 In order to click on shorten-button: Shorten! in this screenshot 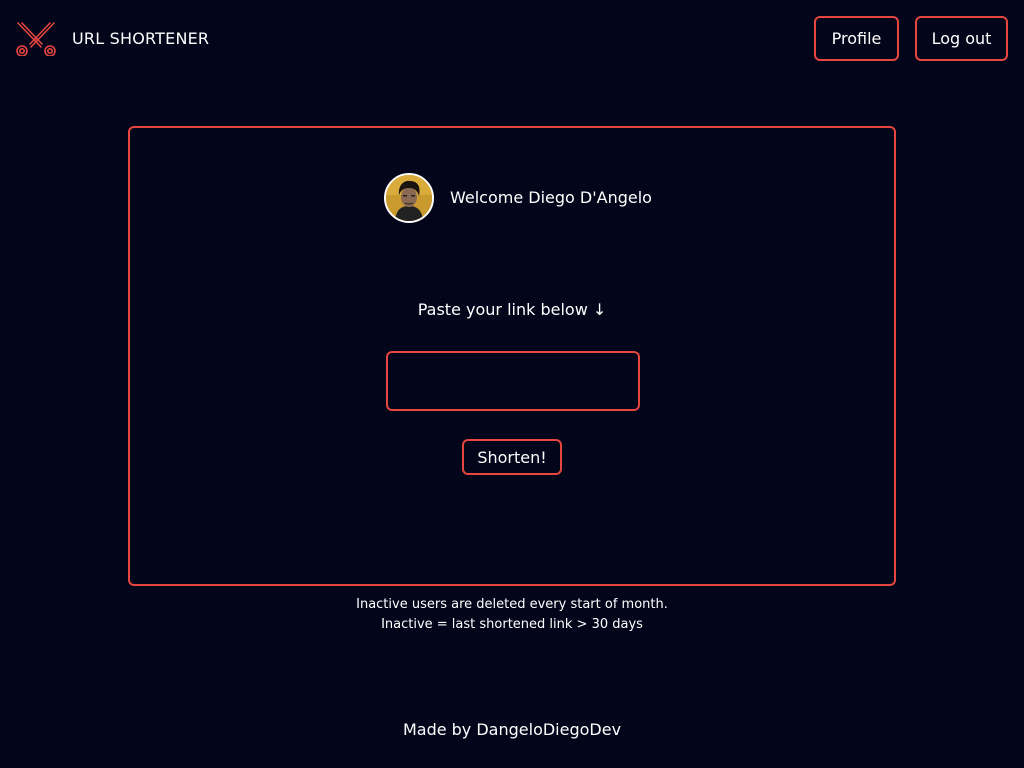, I will do `click(512, 457)`.